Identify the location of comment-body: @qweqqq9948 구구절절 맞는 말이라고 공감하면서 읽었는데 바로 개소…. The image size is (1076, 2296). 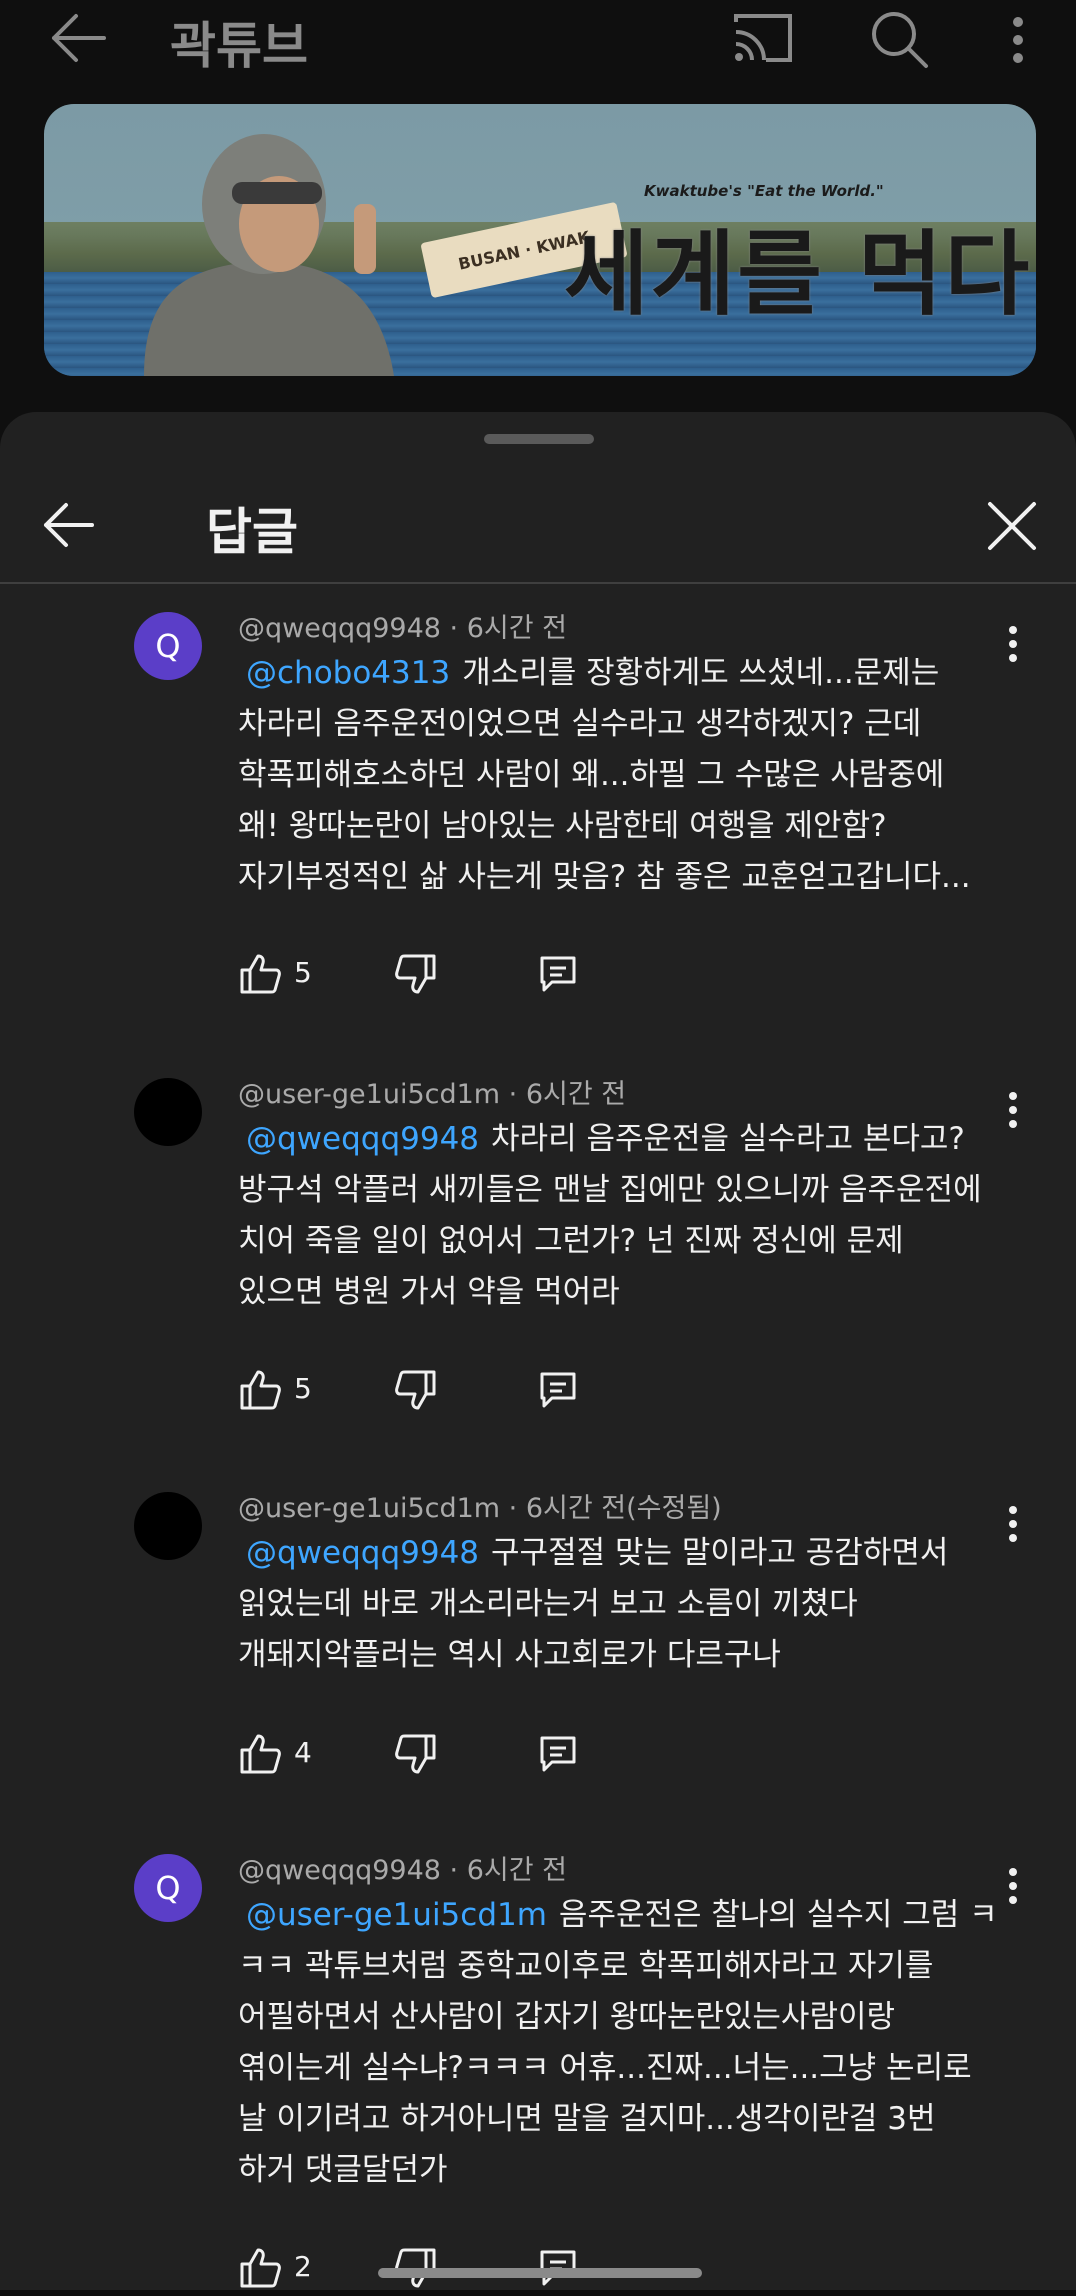
(623, 1604).